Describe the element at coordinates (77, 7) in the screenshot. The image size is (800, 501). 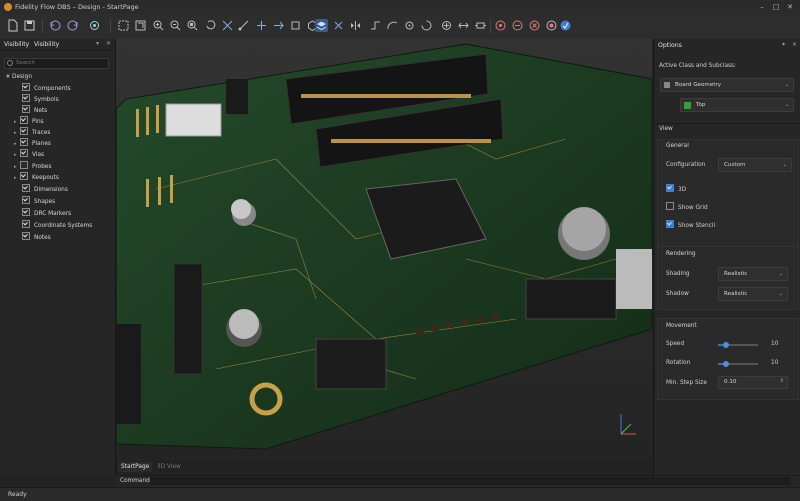
I see `window-title: Fidelity Flow DBS – Design - StartPage` at that location.